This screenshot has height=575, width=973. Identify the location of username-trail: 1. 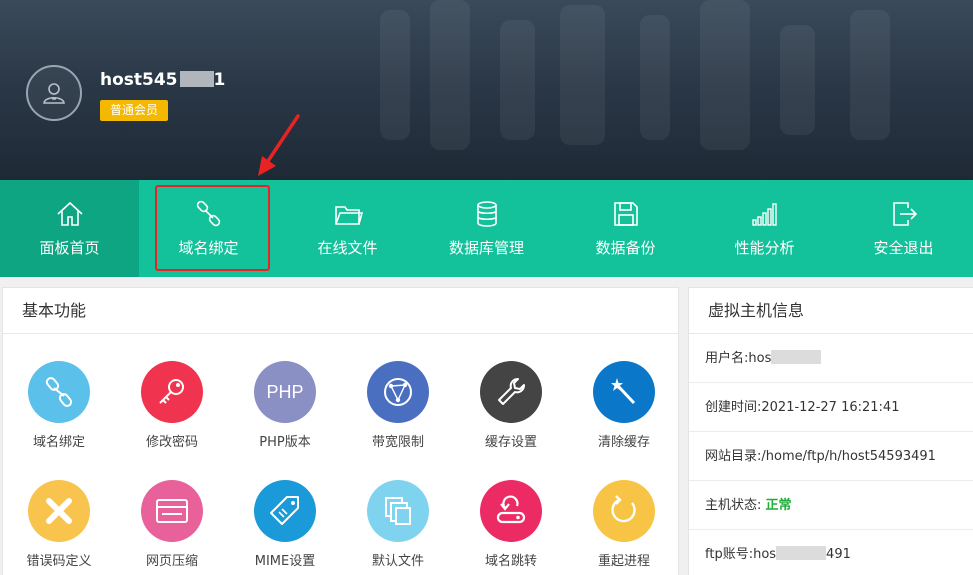
(219, 80).